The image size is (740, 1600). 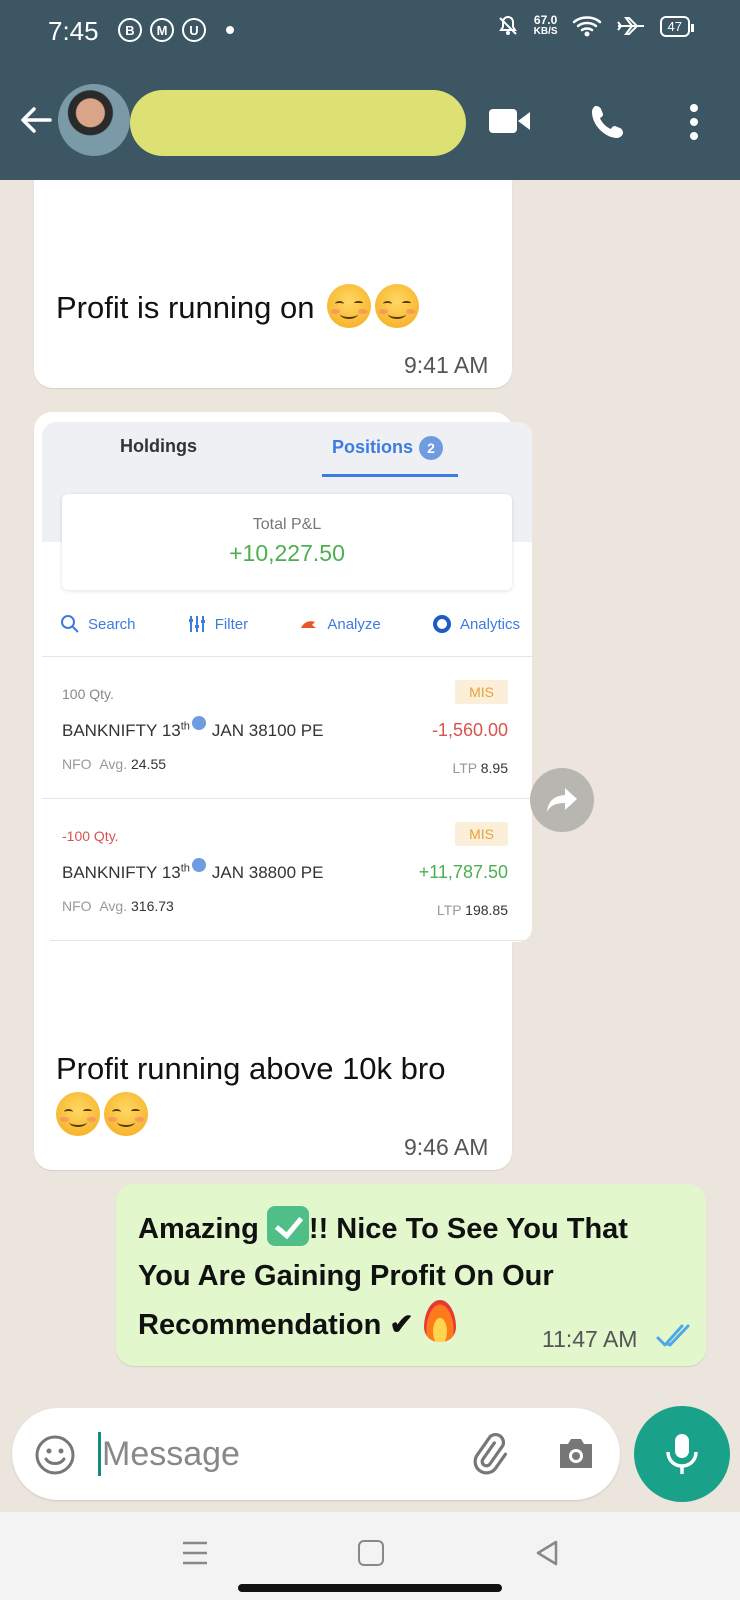 I want to click on avg-value: 316.73, so click(x=152, y=906).